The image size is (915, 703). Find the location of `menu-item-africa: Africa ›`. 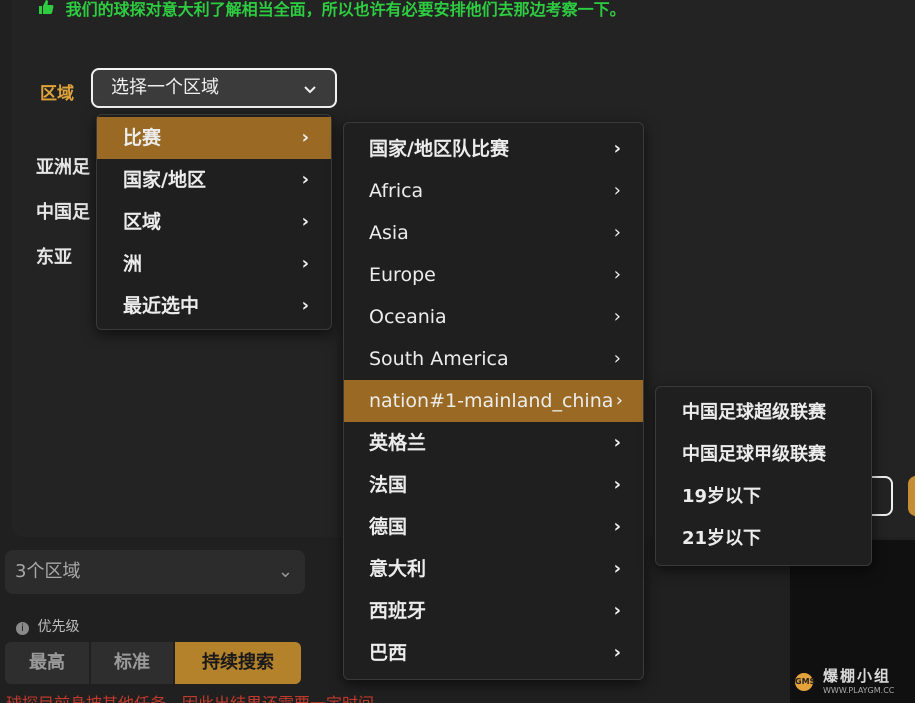

menu-item-africa: Africa › is located at coordinates (493, 191).